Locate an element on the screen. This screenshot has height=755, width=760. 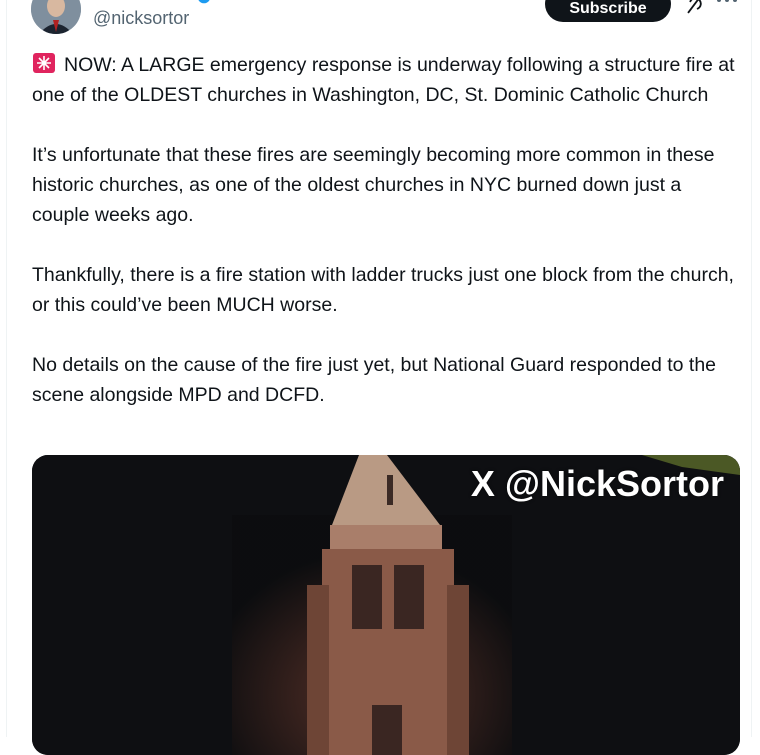
media-watermark: X @NickSortor is located at coordinates (597, 483).